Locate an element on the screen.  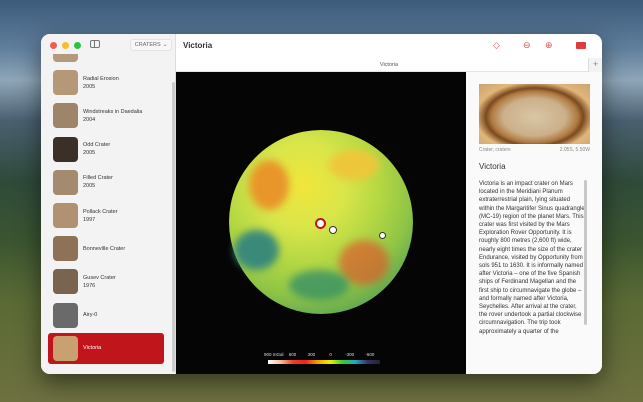
list-item: Bonneville Crater is located at coordinates (106, 248).